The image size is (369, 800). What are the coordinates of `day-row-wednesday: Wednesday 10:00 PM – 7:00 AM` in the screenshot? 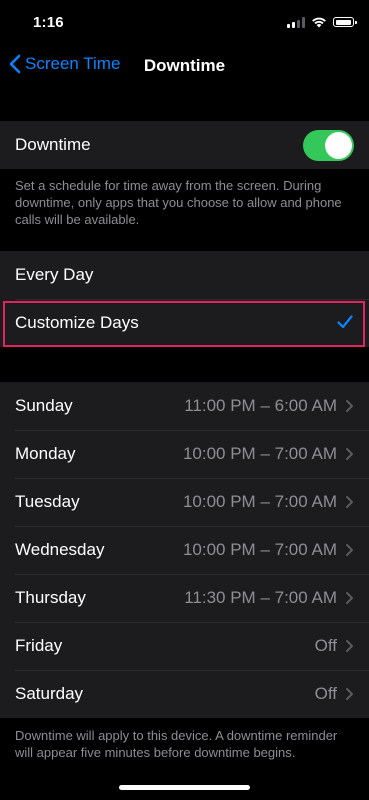 It's located at (184, 550).